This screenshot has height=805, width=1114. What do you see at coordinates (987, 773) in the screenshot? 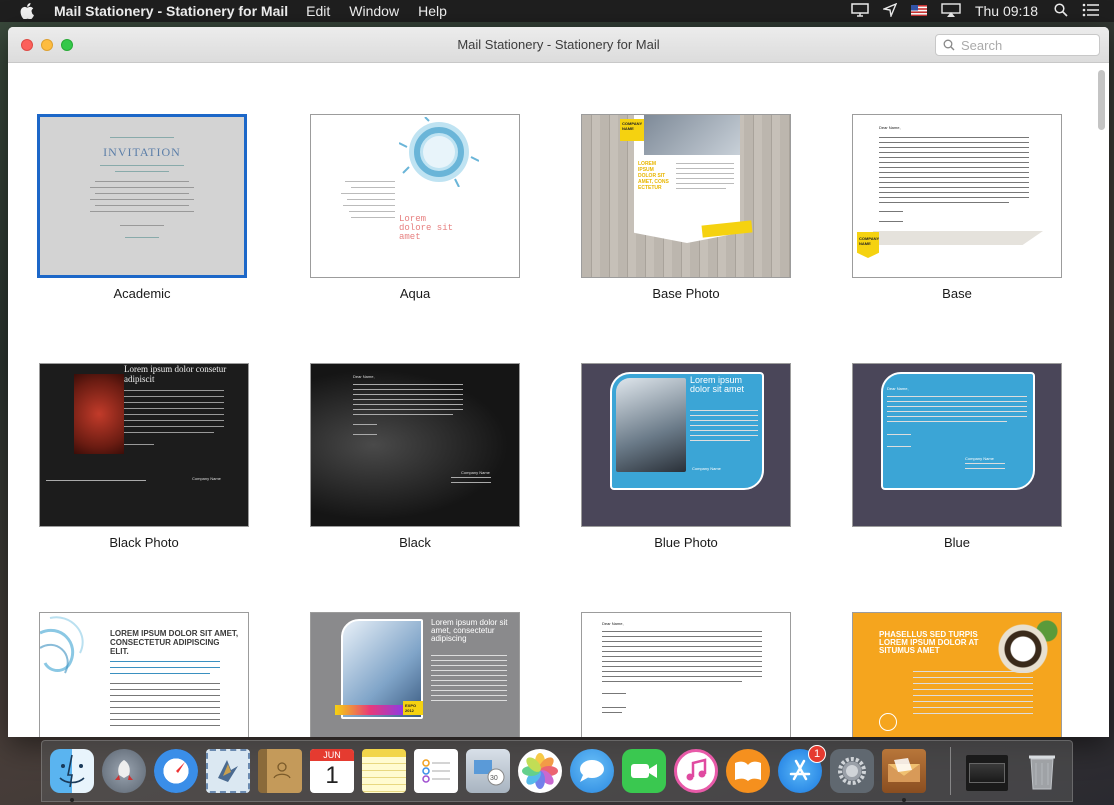
I see `minimized-window-icon` at bounding box center [987, 773].